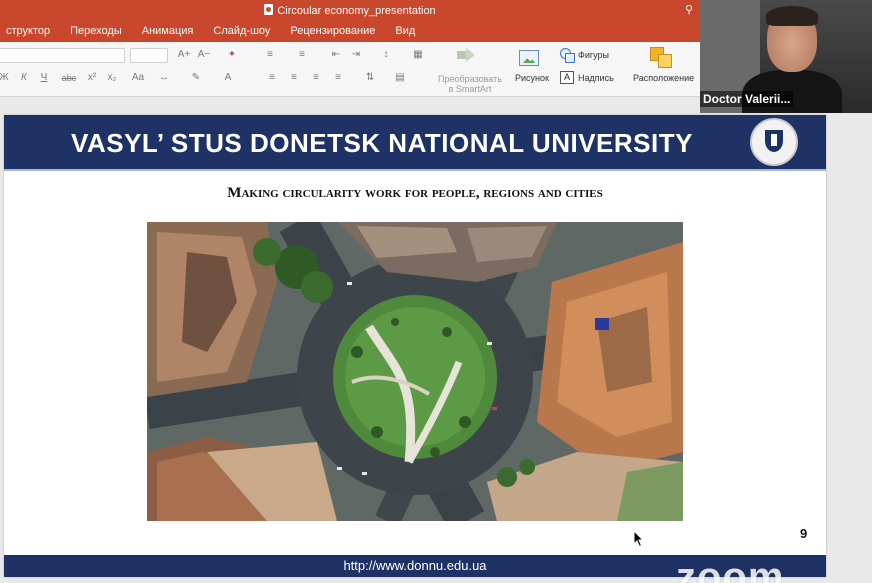 The image size is (872, 583). Describe the element at coordinates (269, 9) in the screenshot. I see `powerpoint-doc-icon` at that location.